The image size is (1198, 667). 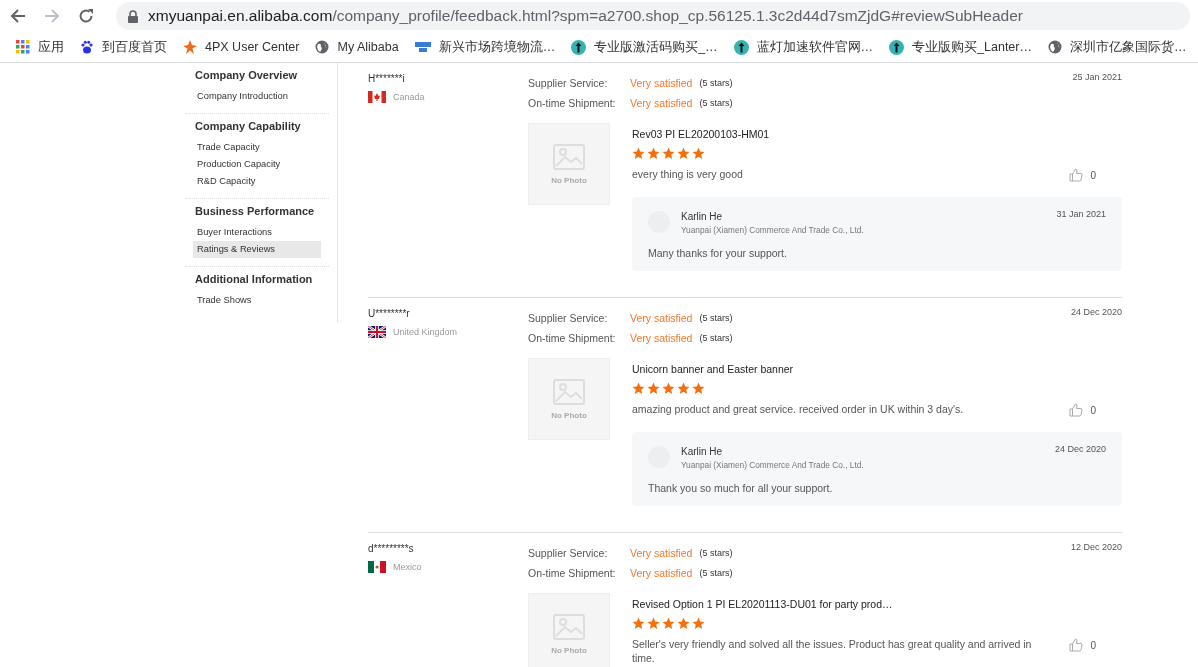 I want to click on back-icon, so click(x=18, y=16).